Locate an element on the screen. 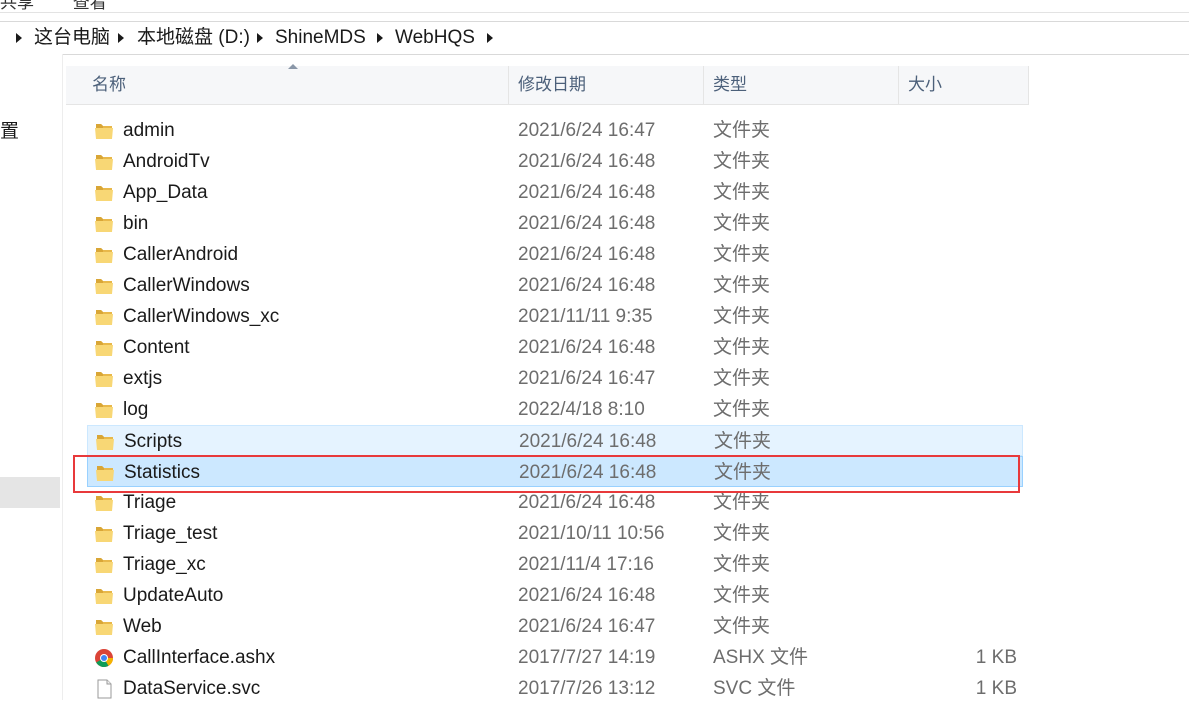 This screenshot has width=1189, height=706. file-row: admin 2021/6/24 16:47 文件夹 is located at coordinates (555, 130).